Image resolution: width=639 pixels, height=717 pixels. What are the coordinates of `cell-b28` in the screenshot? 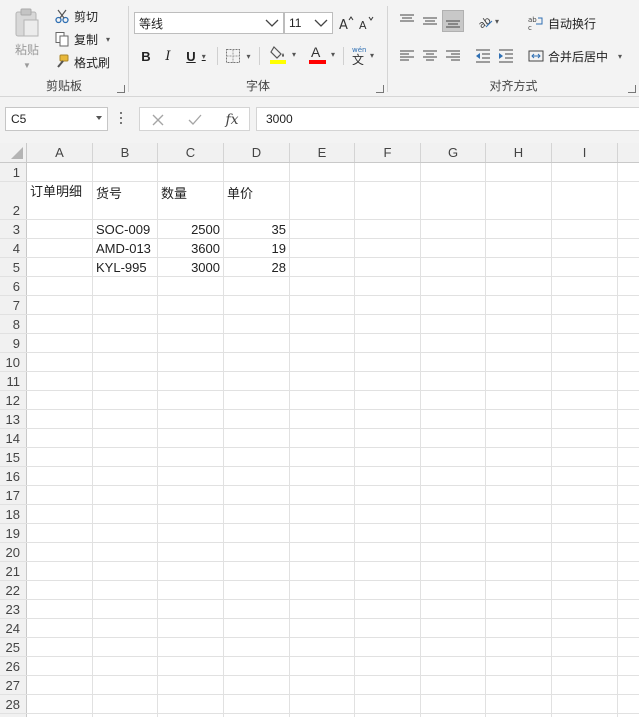 It's located at (125, 704).